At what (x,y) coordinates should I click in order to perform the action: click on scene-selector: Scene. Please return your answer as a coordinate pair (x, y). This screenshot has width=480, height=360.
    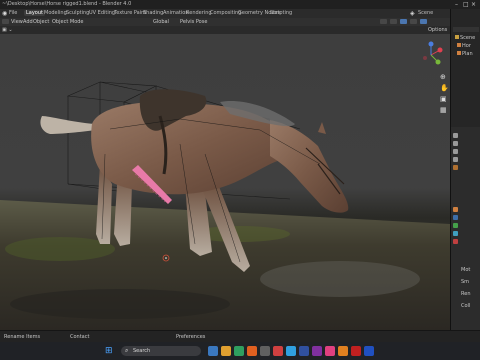
    Looking at the image, I should click on (425, 13).